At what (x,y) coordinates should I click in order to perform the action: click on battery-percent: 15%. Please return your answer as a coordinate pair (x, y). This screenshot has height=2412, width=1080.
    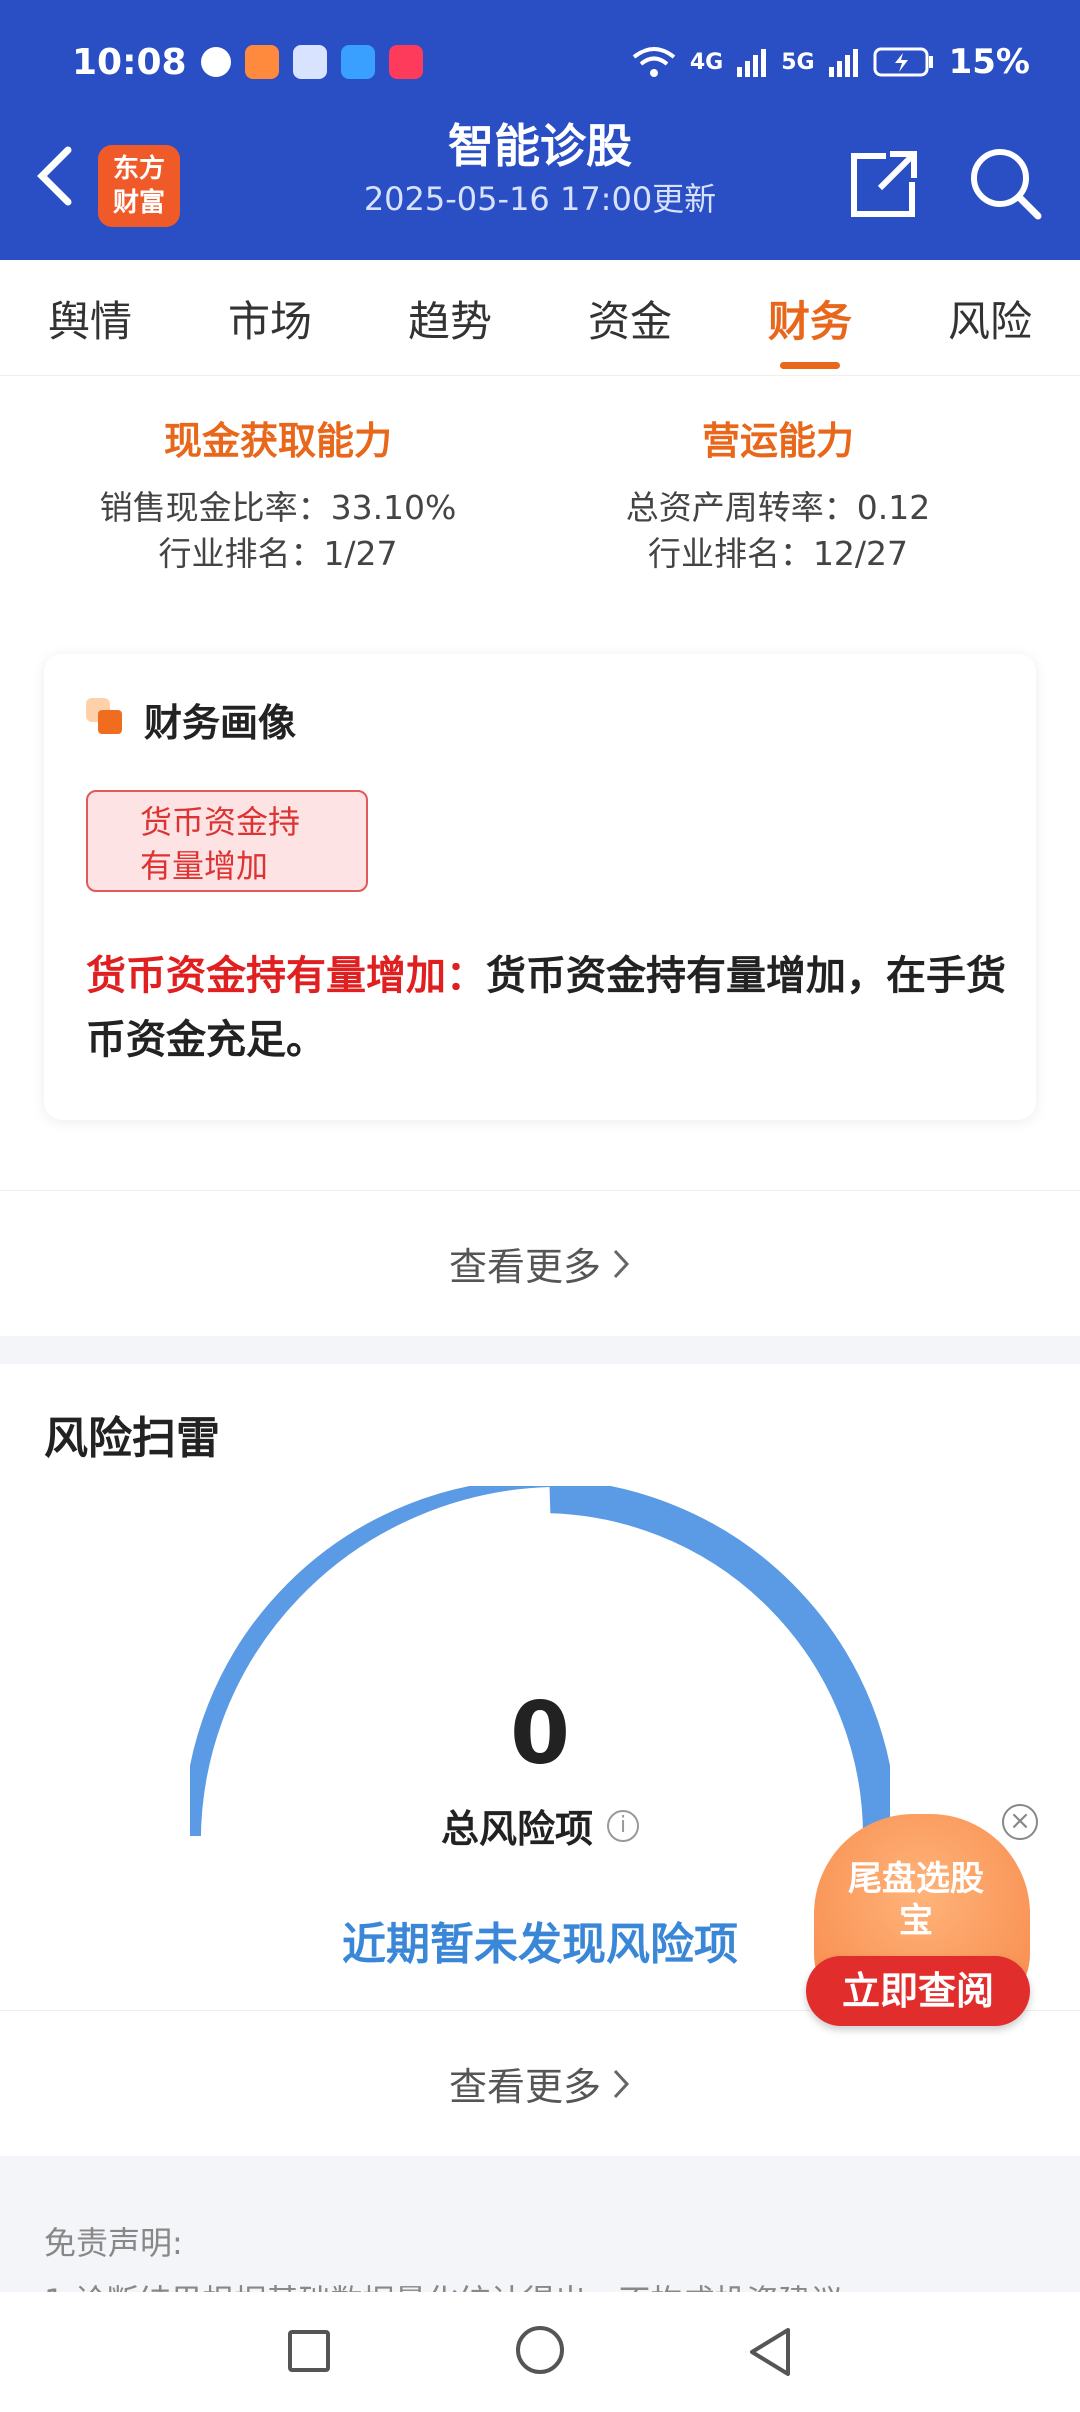
    Looking at the image, I should click on (989, 62).